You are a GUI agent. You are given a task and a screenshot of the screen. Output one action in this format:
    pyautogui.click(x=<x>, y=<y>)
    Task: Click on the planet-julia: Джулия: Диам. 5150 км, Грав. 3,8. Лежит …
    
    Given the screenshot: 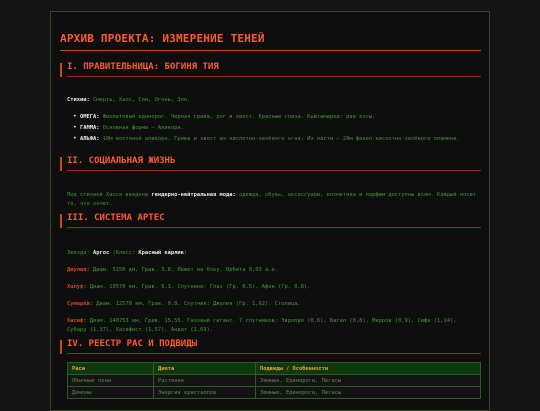 What is the action you would take?
    pyautogui.click(x=272, y=270)
    